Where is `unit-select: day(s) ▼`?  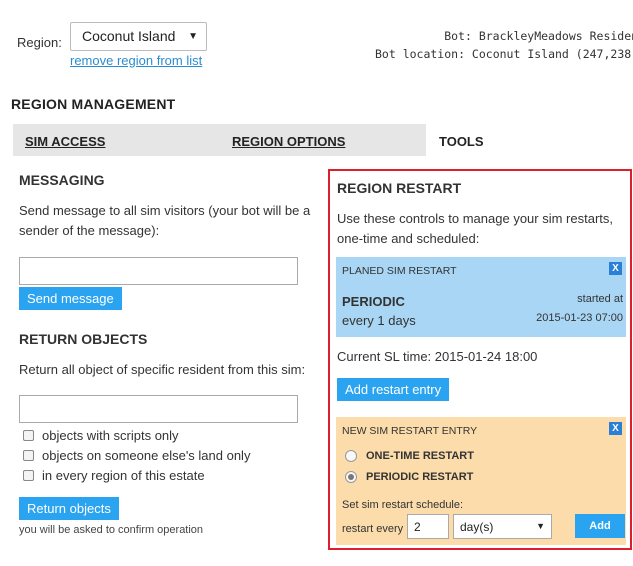
unit-select: day(s) ▼ is located at coordinates (502, 526).